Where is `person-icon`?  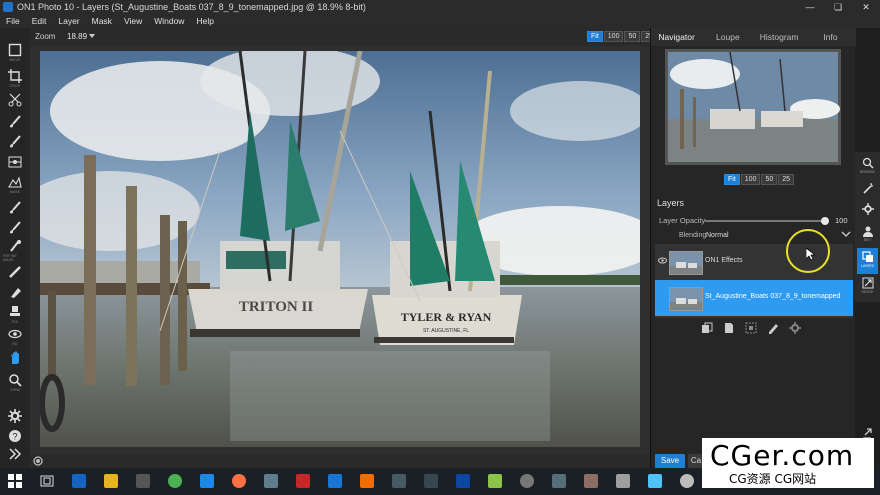 person-icon is located at coordinates (867, 231).